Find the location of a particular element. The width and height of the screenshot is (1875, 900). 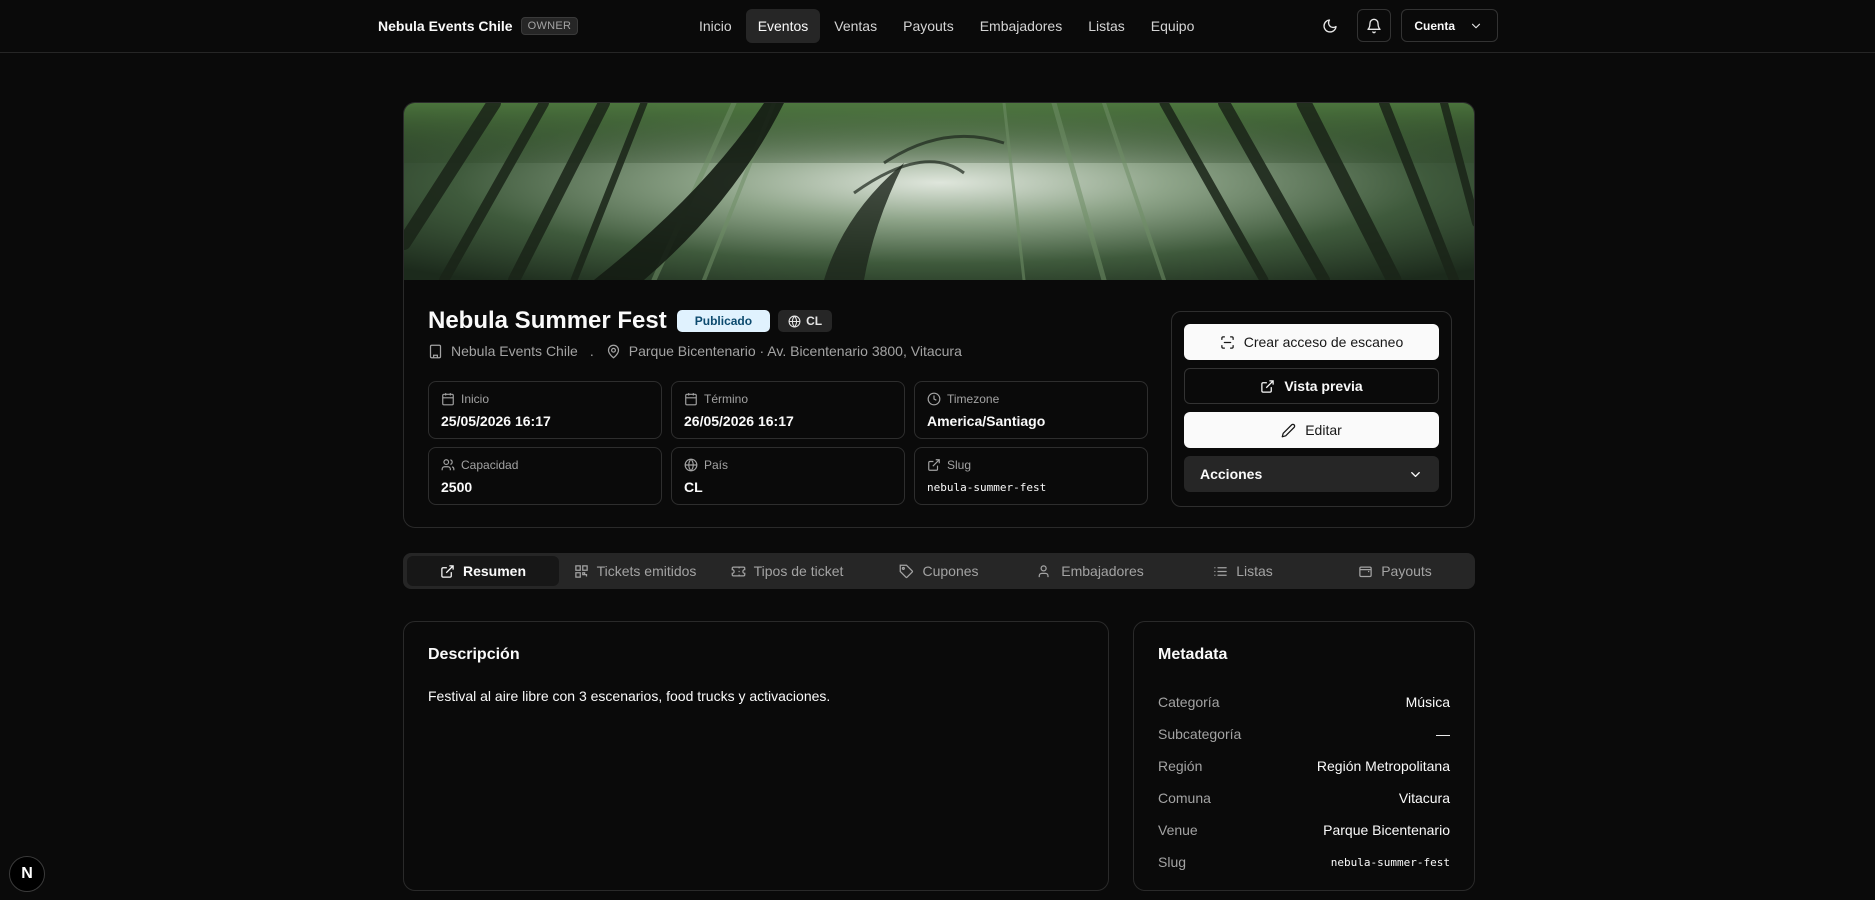

edit-button: Editar is located at coordinates (1311, 430).